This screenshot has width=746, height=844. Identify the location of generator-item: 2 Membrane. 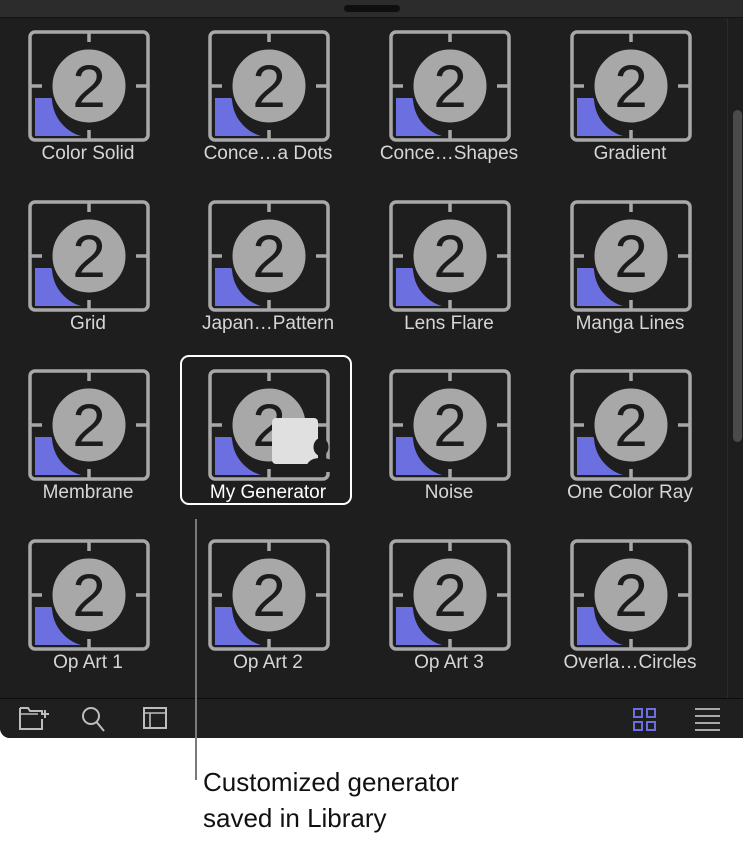
(88, 432).